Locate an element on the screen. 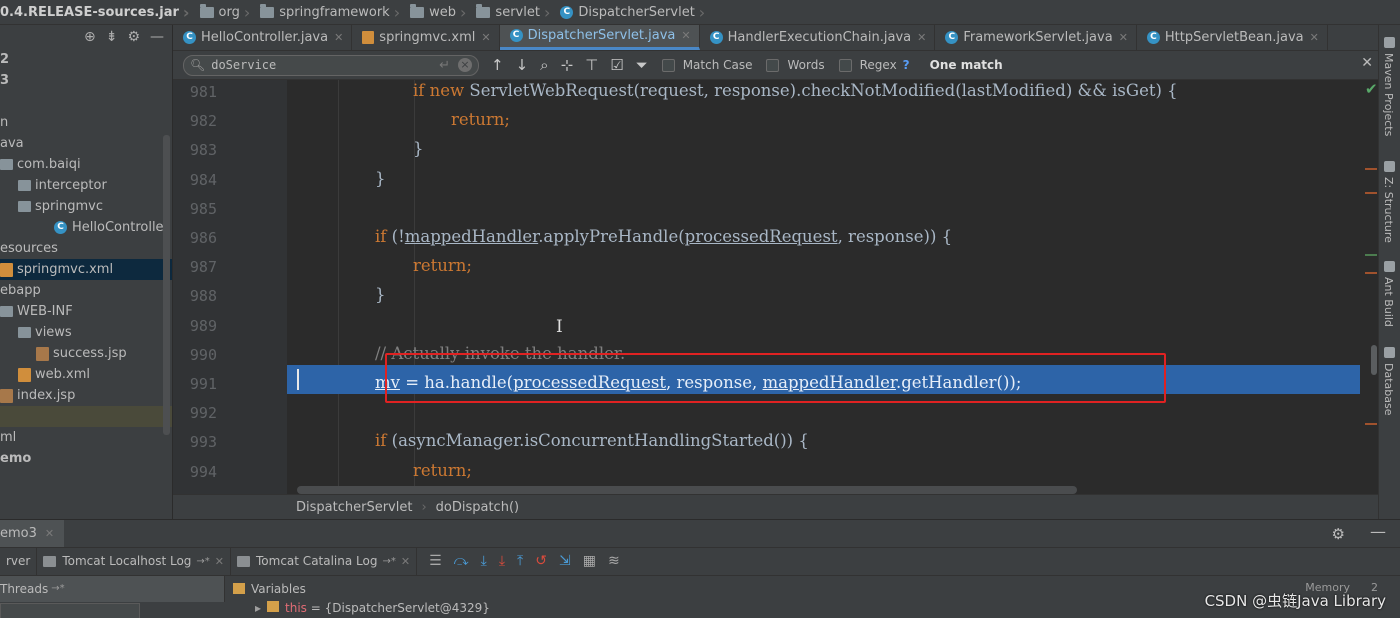 The image size is (1400, 618). force-step-into-icon: ⤓ is located at coordinates (502, 561).